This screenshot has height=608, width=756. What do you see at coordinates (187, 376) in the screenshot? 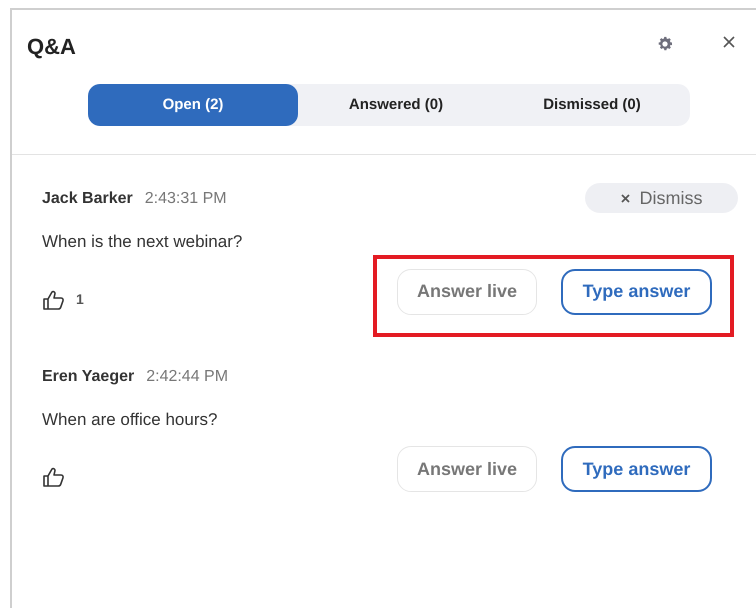
I see `timestamp: 2:42:44 PM` at bounding box center [187, 376].